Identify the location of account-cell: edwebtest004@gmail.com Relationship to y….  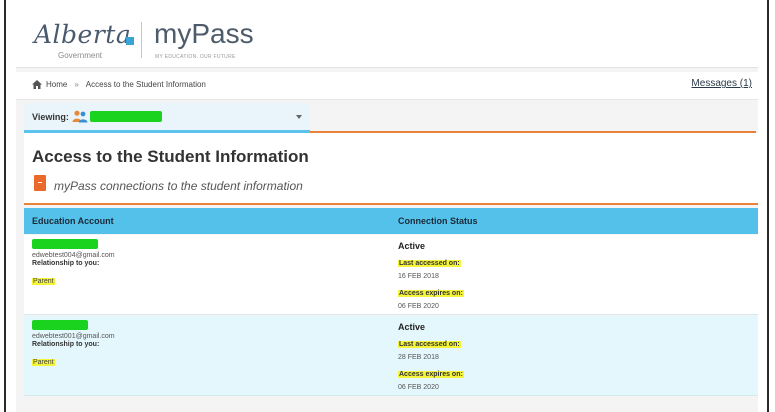
(182, 263).